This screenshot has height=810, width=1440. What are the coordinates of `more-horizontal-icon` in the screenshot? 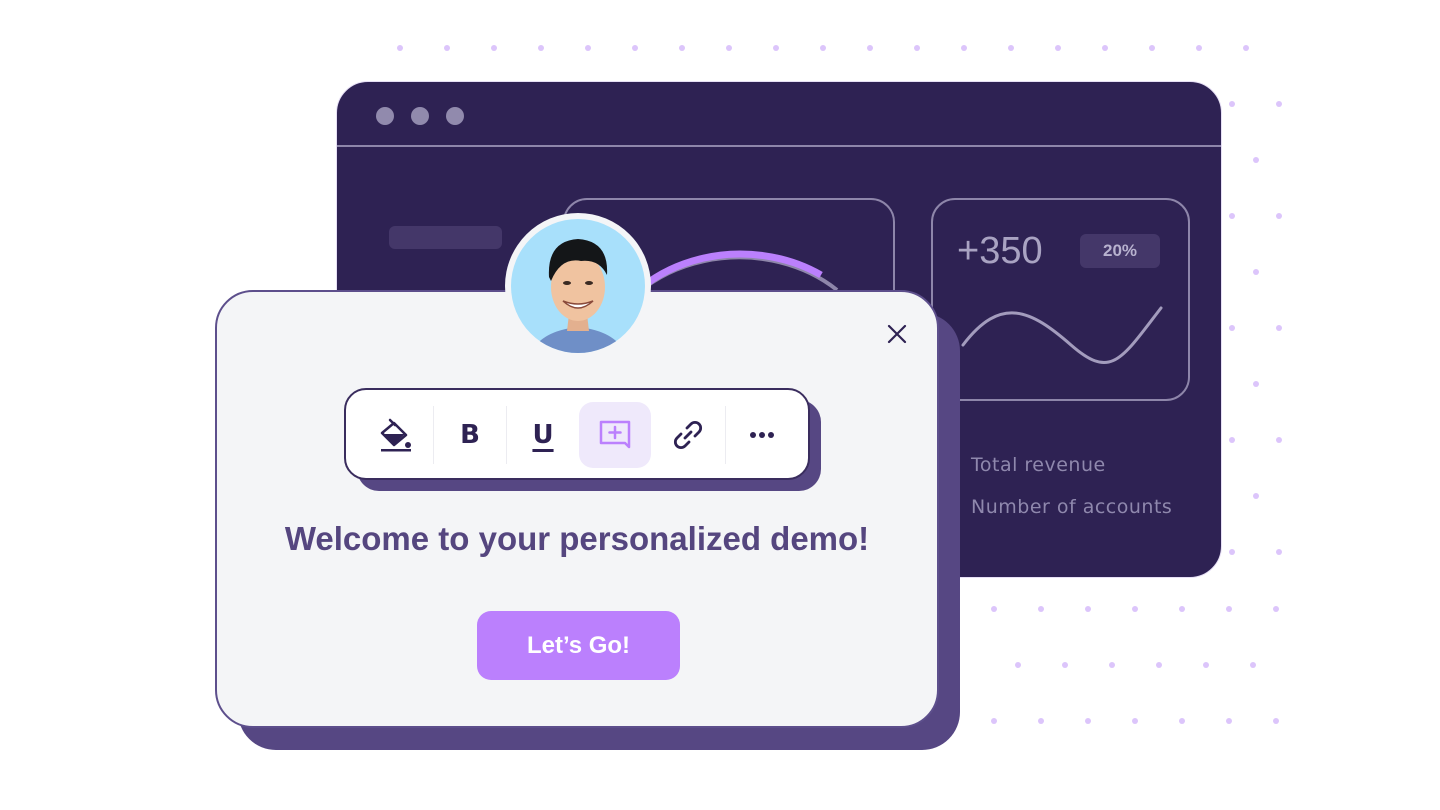 It's located at (762, 435).